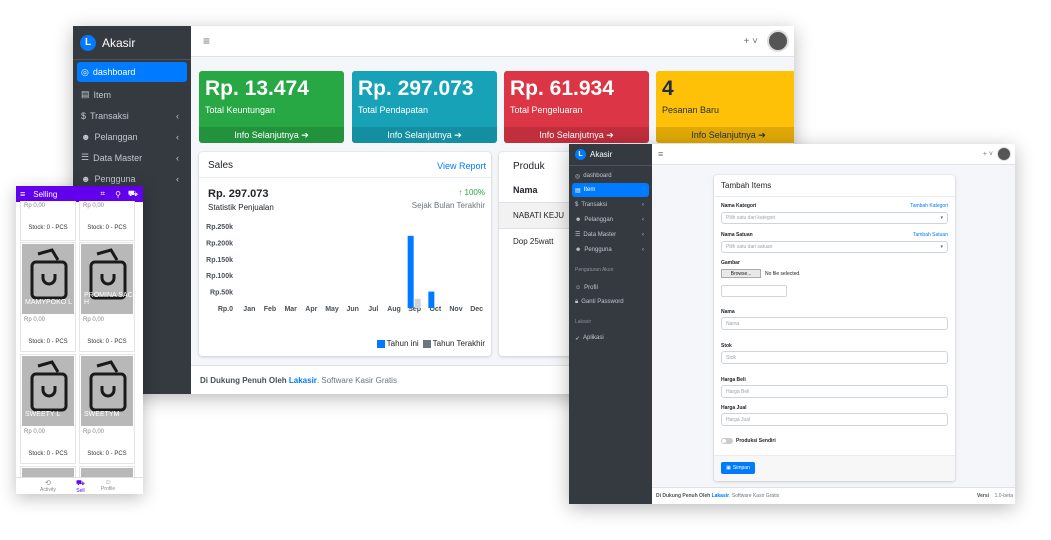  Describe the element at coordinates (48, 297) in the screenshot. I see `product-tile: MAMYPOKO L Rp 0,00 Stock: 0 - PCS` at that location.